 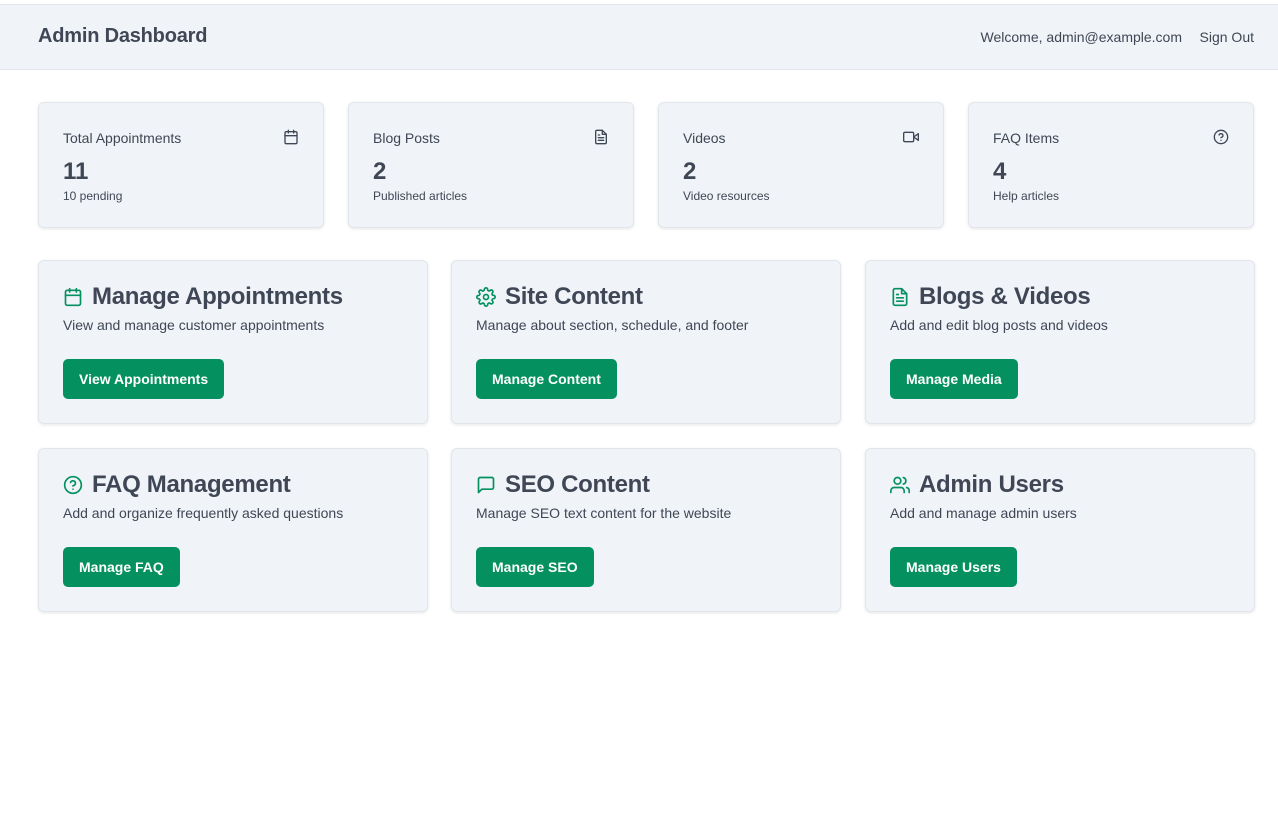 What do you see at coordinates (1026, 138) in the screenshot?
I see `stat-label: FAQ Items` at bounding box center [1026, 138].